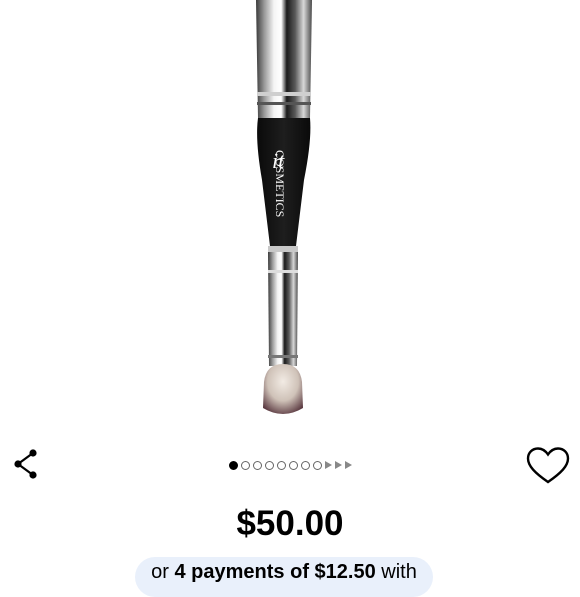 The height and width of the screenshot is (597, 580). What do you see at coordinates (284, 207) in the screenshot?
I see `makeup-brush-illustration: COSMETICS it` at bounding box center [284, 207].